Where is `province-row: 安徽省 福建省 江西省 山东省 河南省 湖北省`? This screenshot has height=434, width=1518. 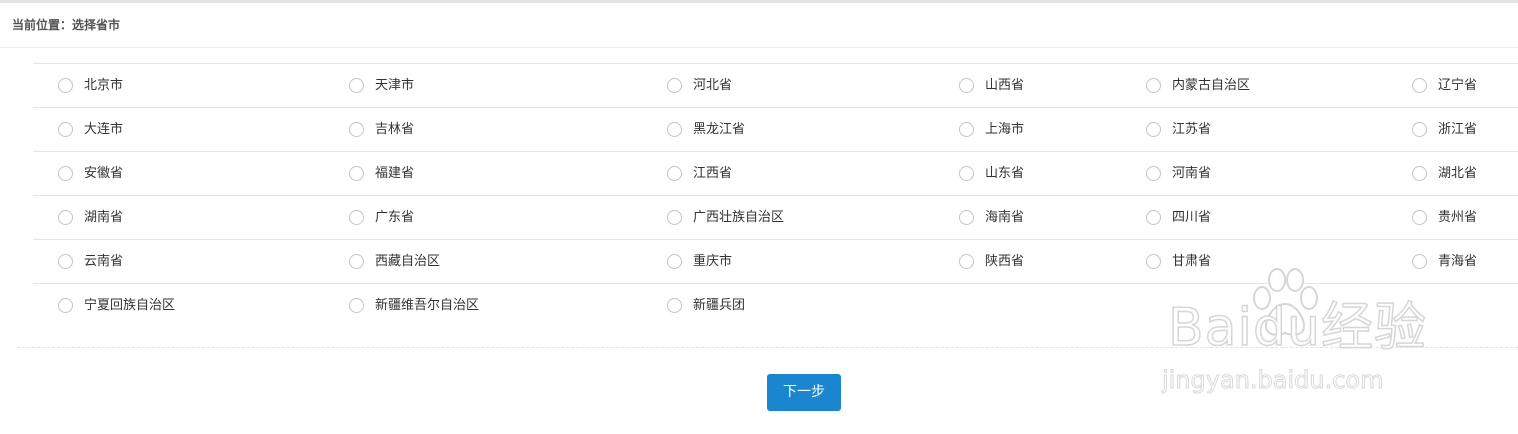
province-row: 安徽省 福建省 江西省 山东省 河南省 湖北省 is located at coordinates (775, 173).